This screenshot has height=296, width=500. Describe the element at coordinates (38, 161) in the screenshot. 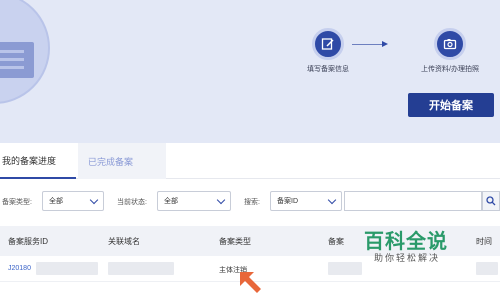

I see `tab-my-progress: 我的备案进度` at that location.